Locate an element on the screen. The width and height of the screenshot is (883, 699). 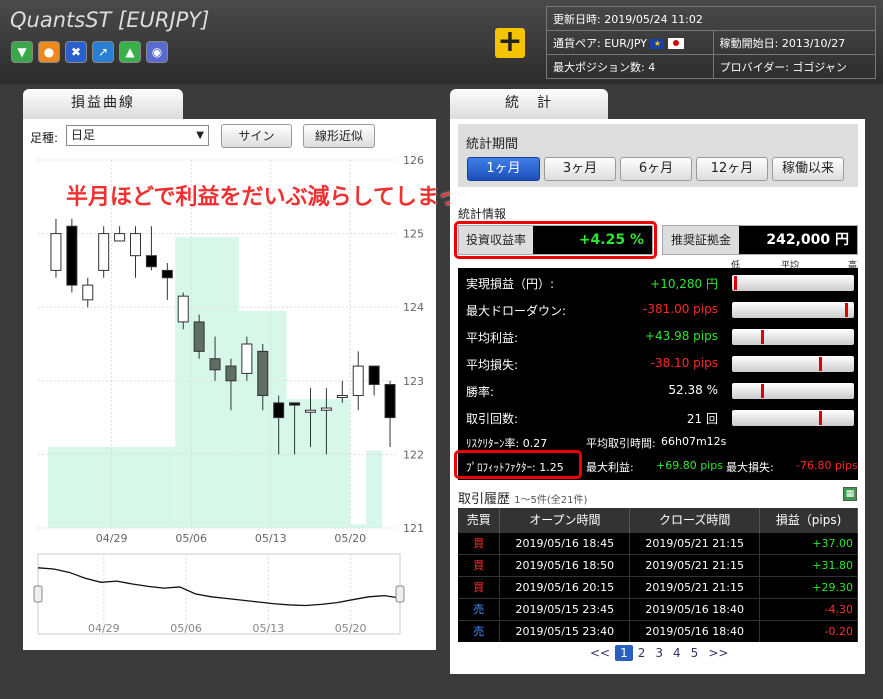
pagination: << 1 2 3 4 5 >> is located at coordinates (659, 653).